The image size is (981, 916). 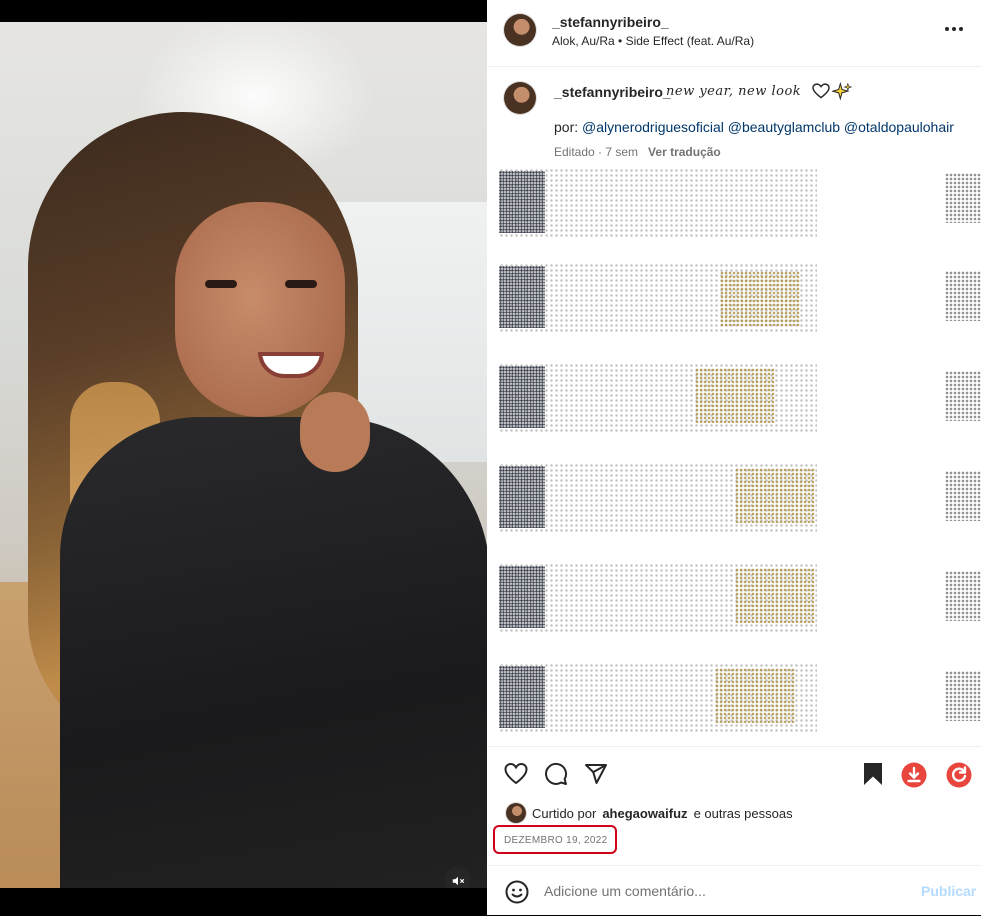 What do you see at coordinates (842, 91) in the screenshot?
I see `sparkle-emoji-icon` at bounding box center [842, 91].